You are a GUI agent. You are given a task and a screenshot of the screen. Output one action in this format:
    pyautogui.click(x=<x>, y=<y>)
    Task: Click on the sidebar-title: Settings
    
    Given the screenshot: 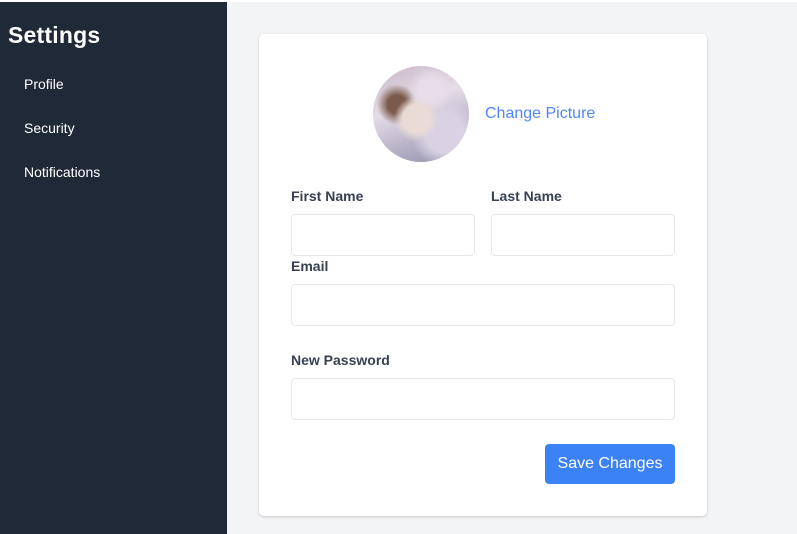 What is the action you would take?
    pyautogui.click(x=54, y=35)
    